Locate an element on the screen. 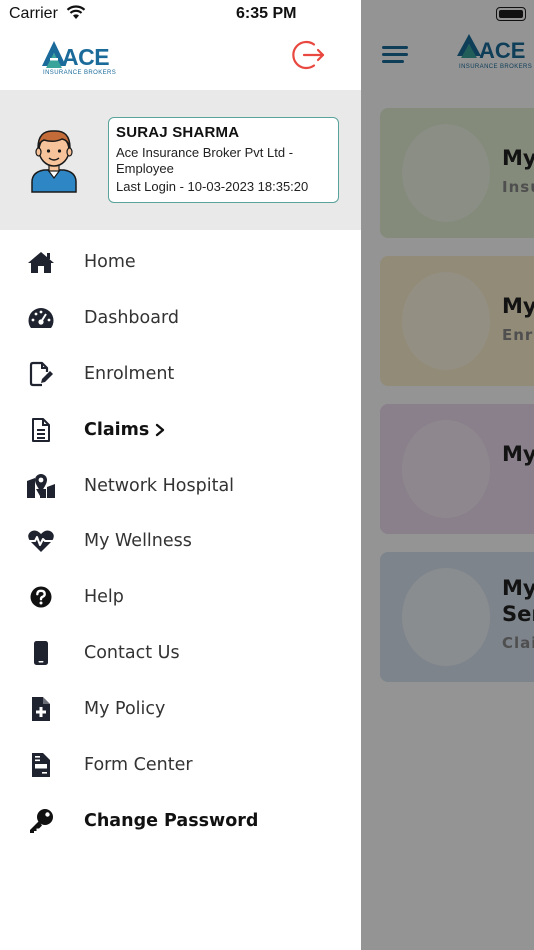  menu-item-change-password: Change Password is located at coordinates (180, 821).